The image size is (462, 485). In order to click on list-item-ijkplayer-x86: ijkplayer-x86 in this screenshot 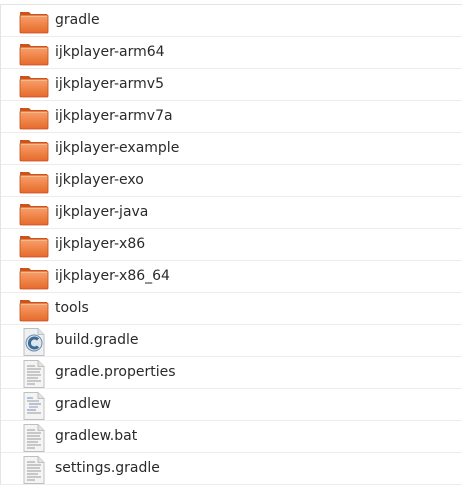, I will do `click(231, 245)`.